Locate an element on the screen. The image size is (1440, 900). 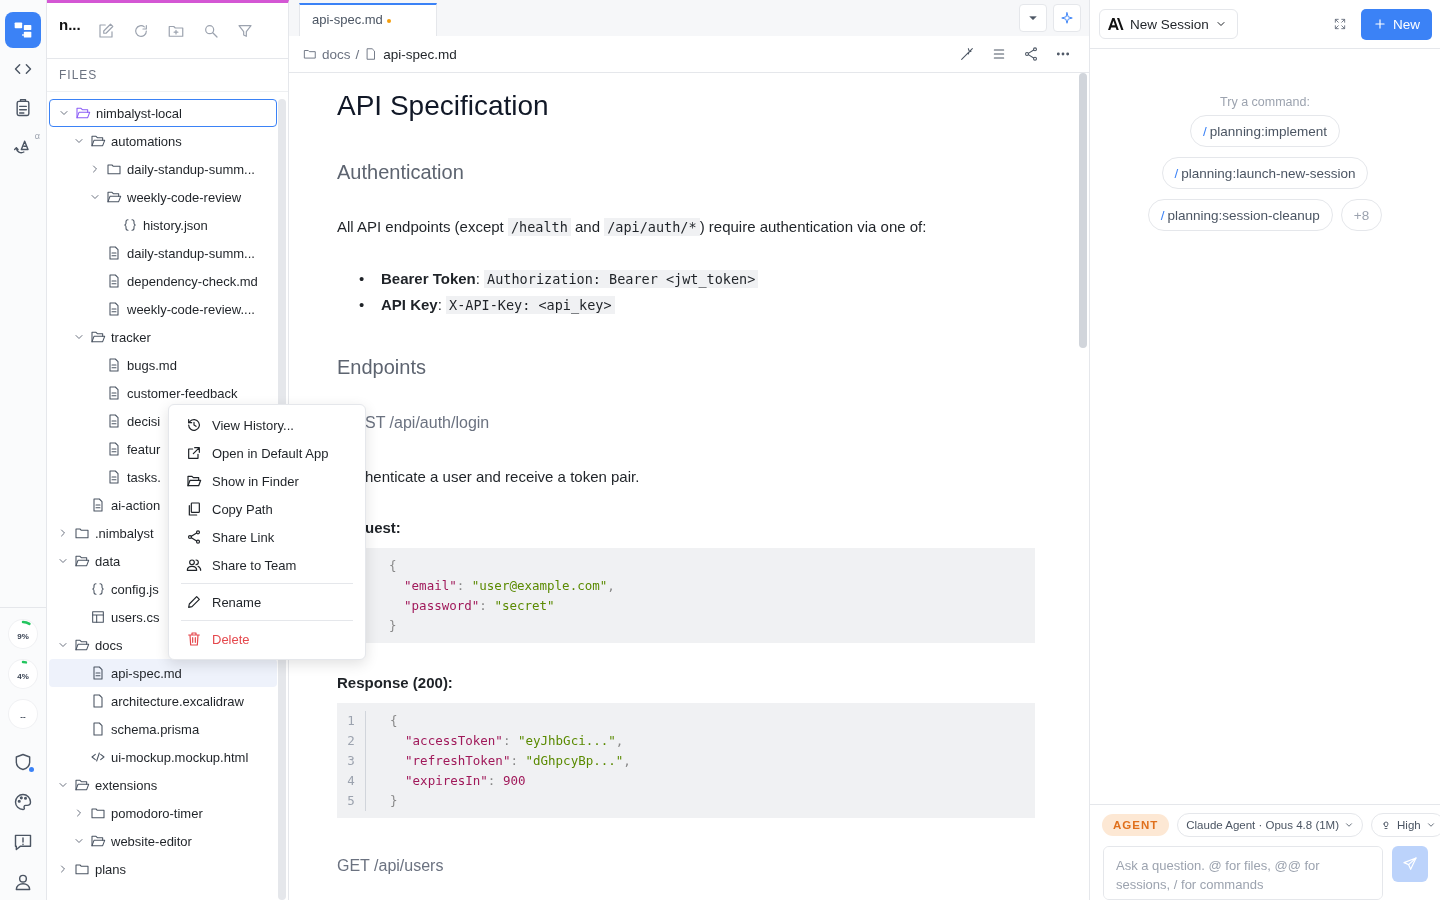
person-icon is located at coordinates (23, 882).